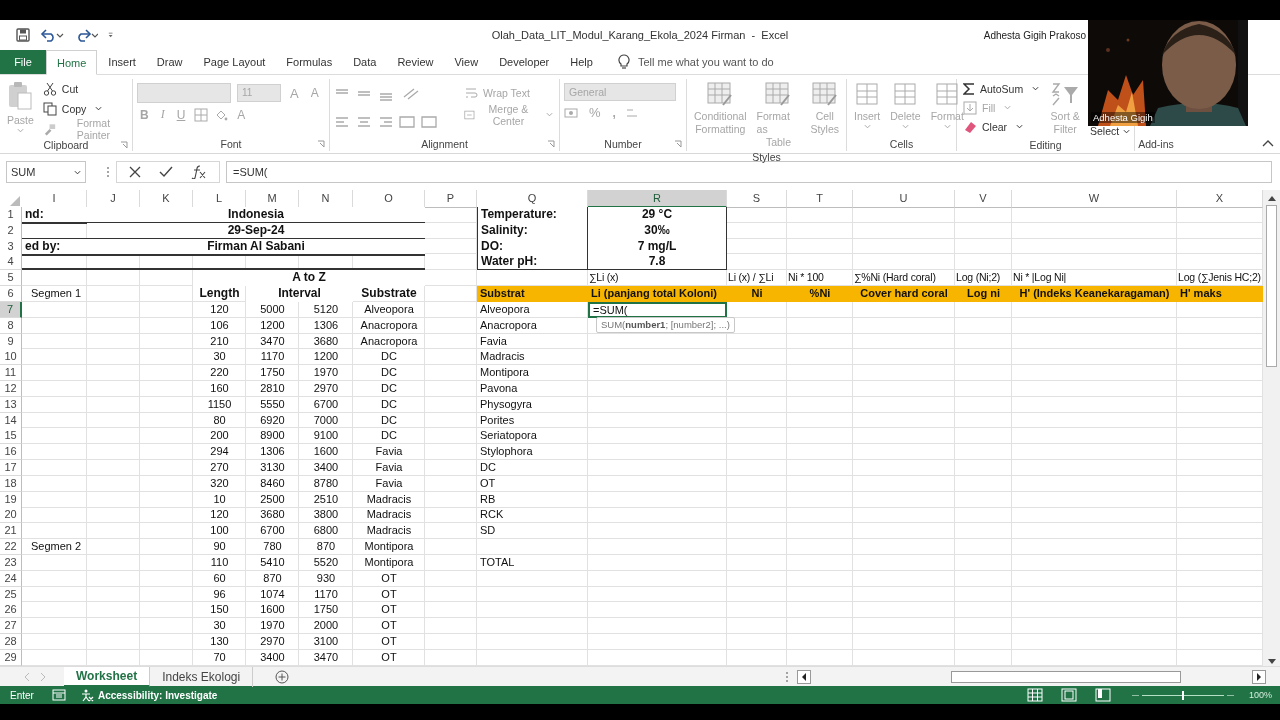 This screenshot has height=720, width=1280. I want to click on table-cell-text: 5550, so click(272, 404).